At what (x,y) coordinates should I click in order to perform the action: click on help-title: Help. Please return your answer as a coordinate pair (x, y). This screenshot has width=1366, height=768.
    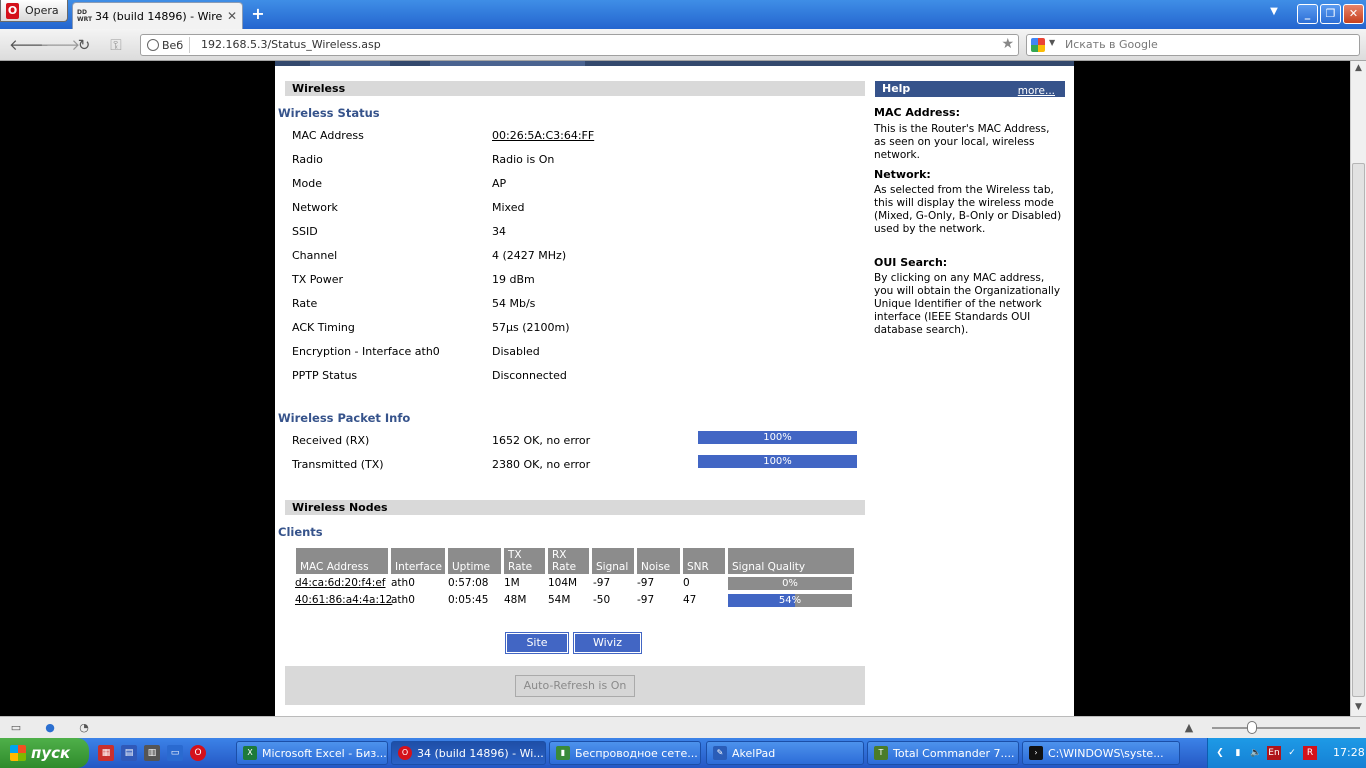
    Looking at the image, I should click on (896, 88).